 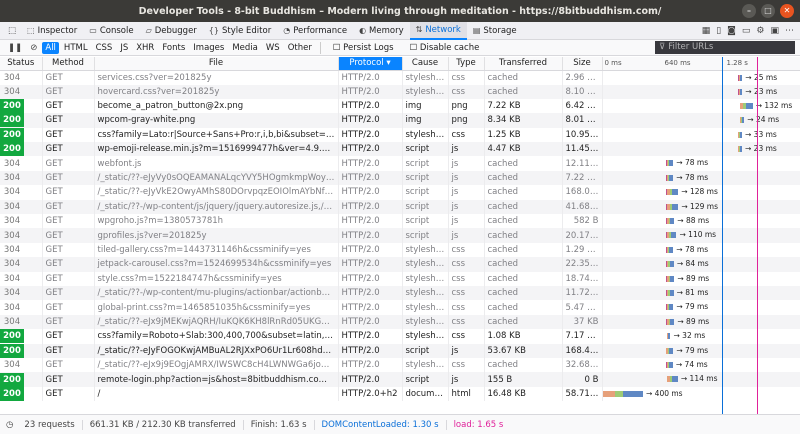 What do you see at coordinates (425, 64) in the screenshot?
I see `col-cause: Cause` at bounding box center [425, 64].